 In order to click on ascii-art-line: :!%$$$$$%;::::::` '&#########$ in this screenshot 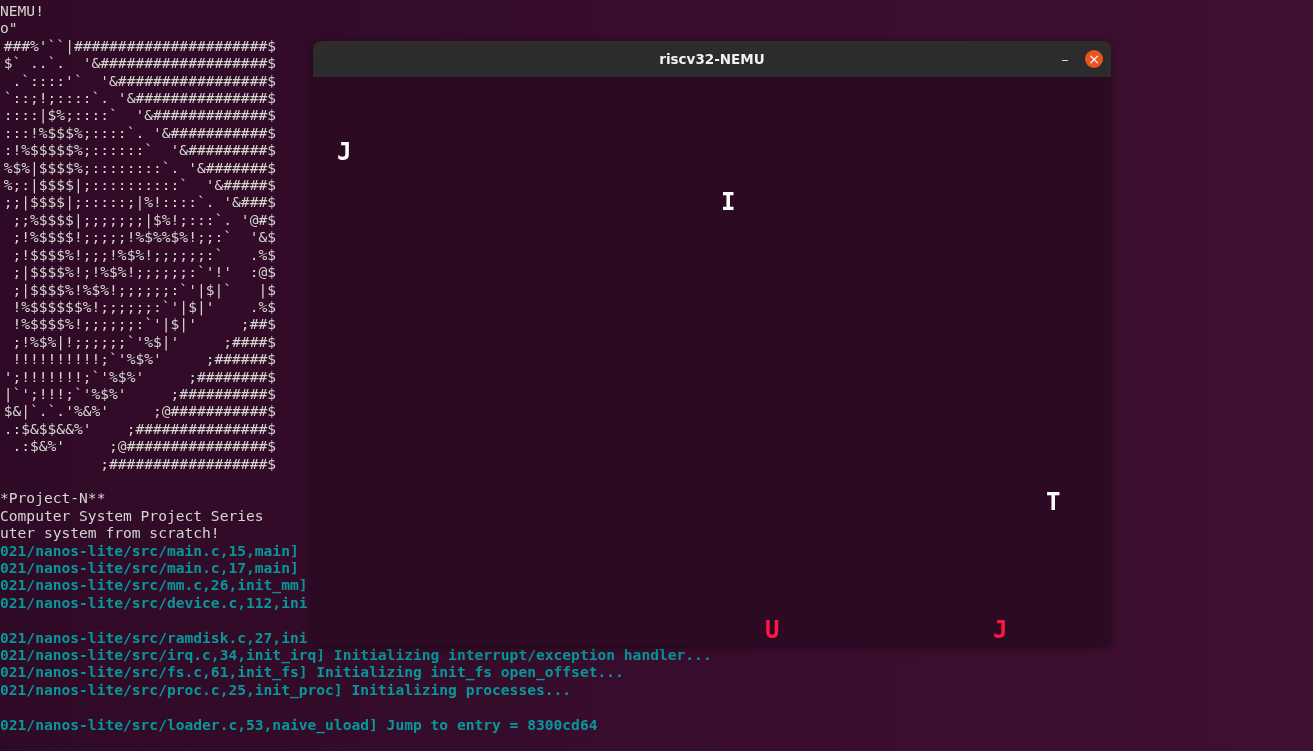, I will do `click(139, 150)`.